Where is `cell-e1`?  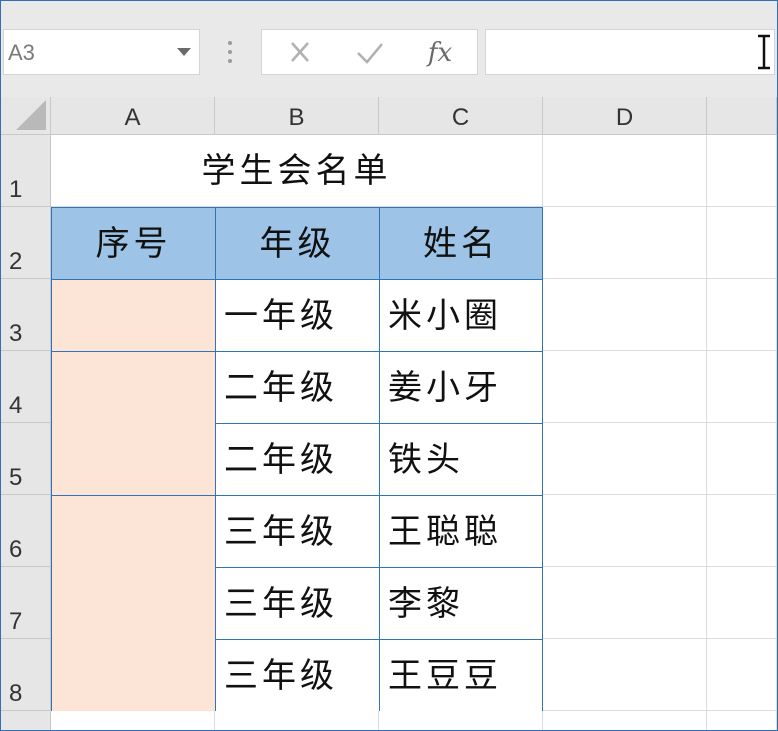
cell-e1 is located at coordinates (742, 171).